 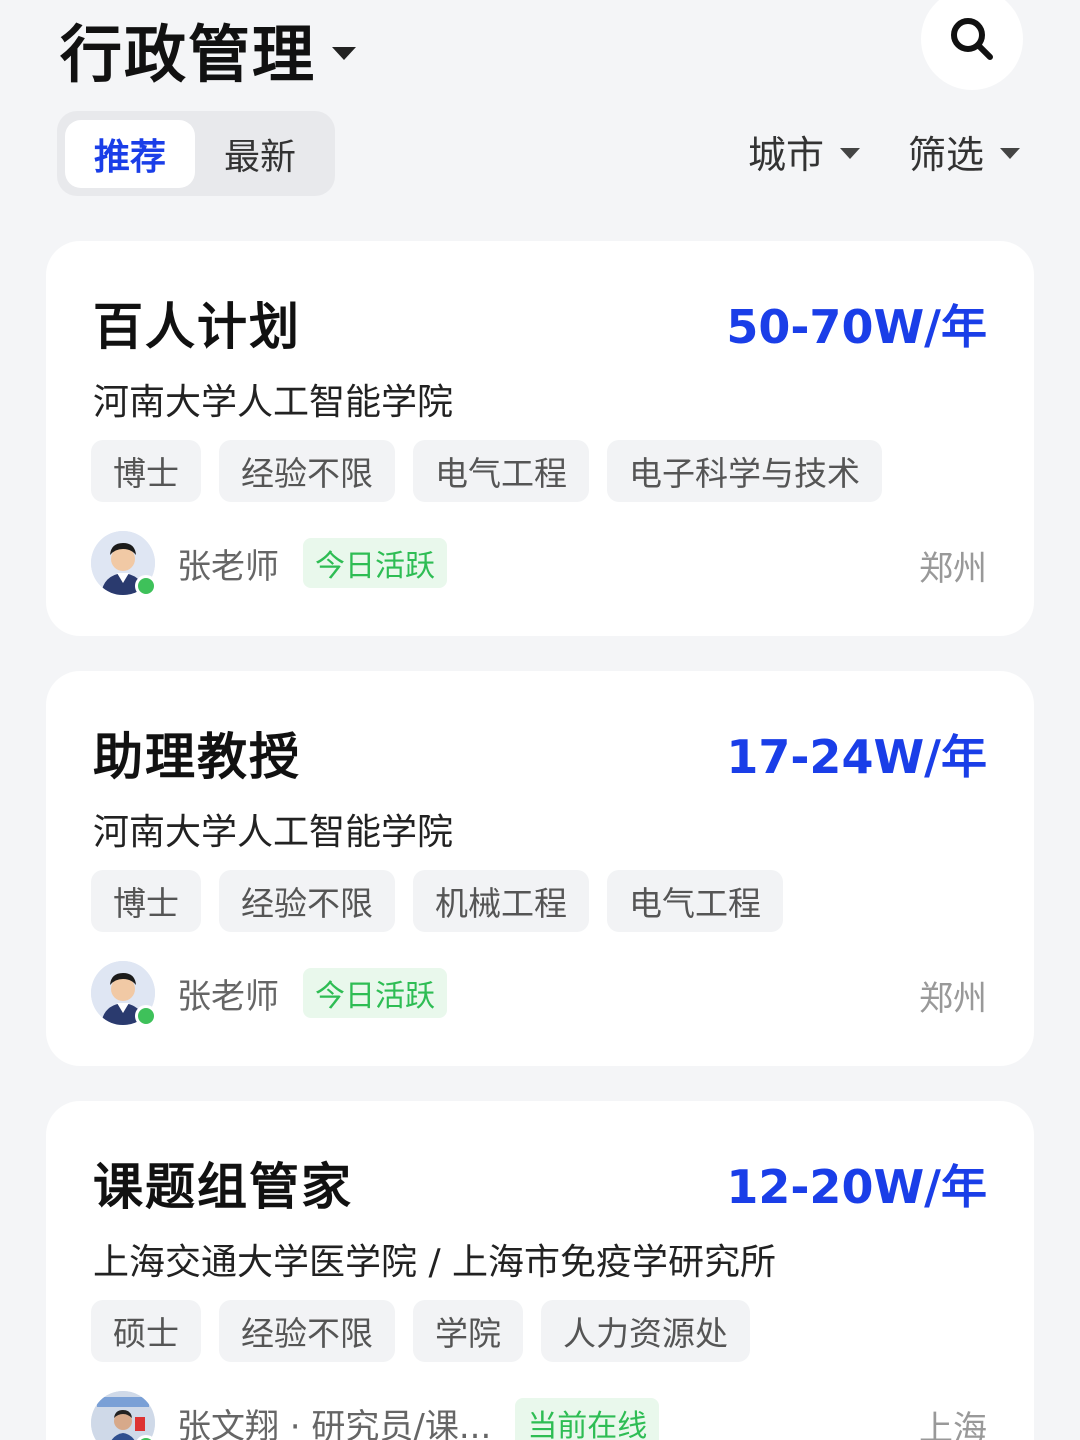 What do you see at coordinates (856, 757) in the screenshot?
I see `job-salary: 17-24W/年` at bounding box center [856, 757].